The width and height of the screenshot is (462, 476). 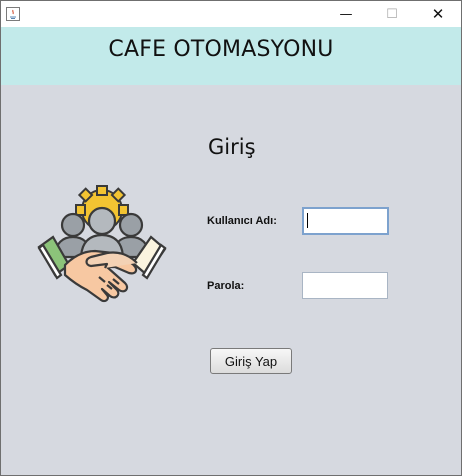 I want to click on java-app-icon, so click(x=13, y=13).